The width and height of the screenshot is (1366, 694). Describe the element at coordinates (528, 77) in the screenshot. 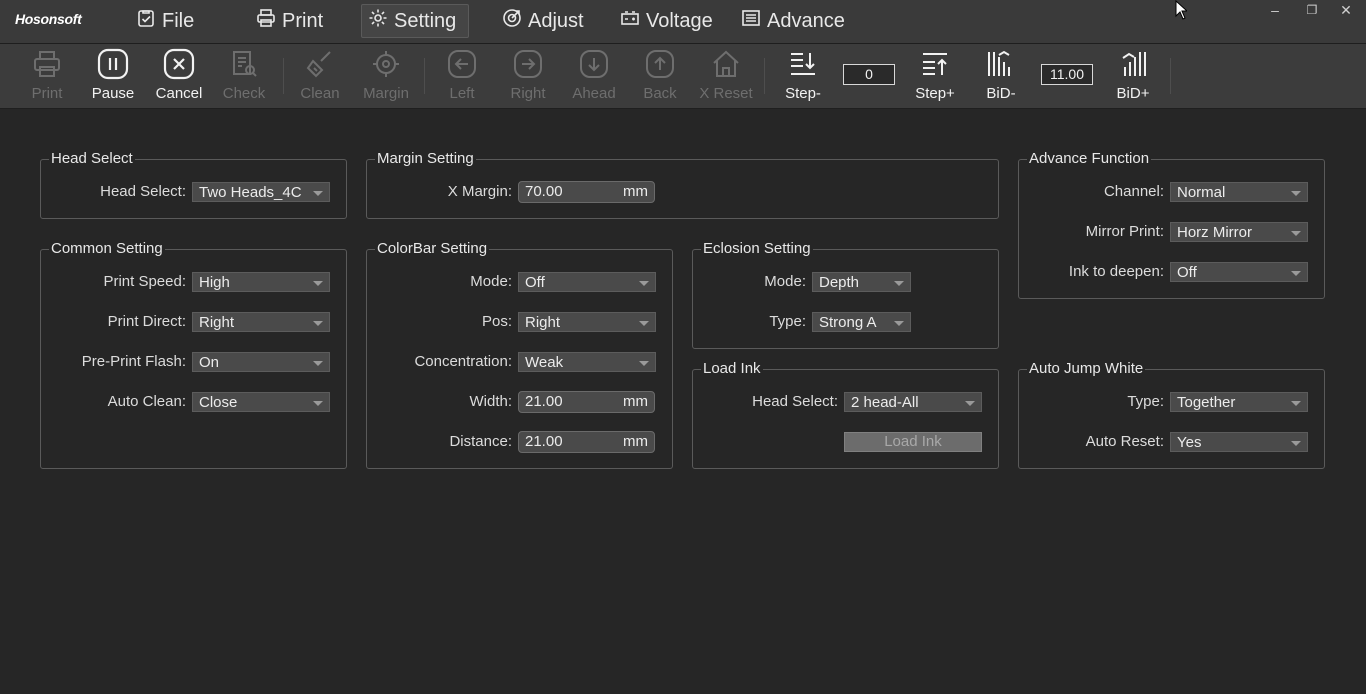

I see `right-button: Right` at that location.